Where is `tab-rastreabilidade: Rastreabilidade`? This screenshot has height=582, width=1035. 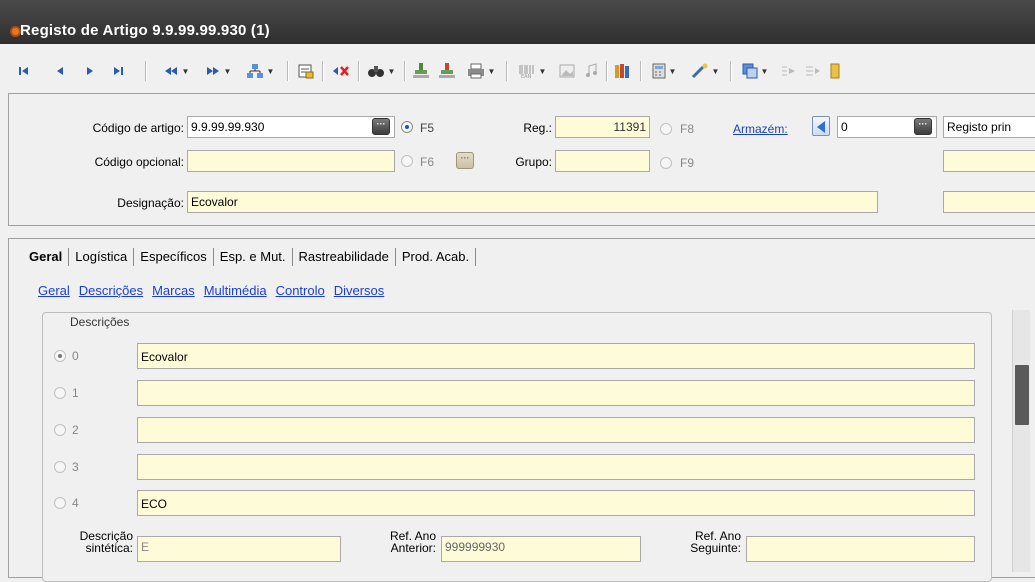
tab-rastreabilidade: Rastreabilidade is located at coordinates (344, 257).